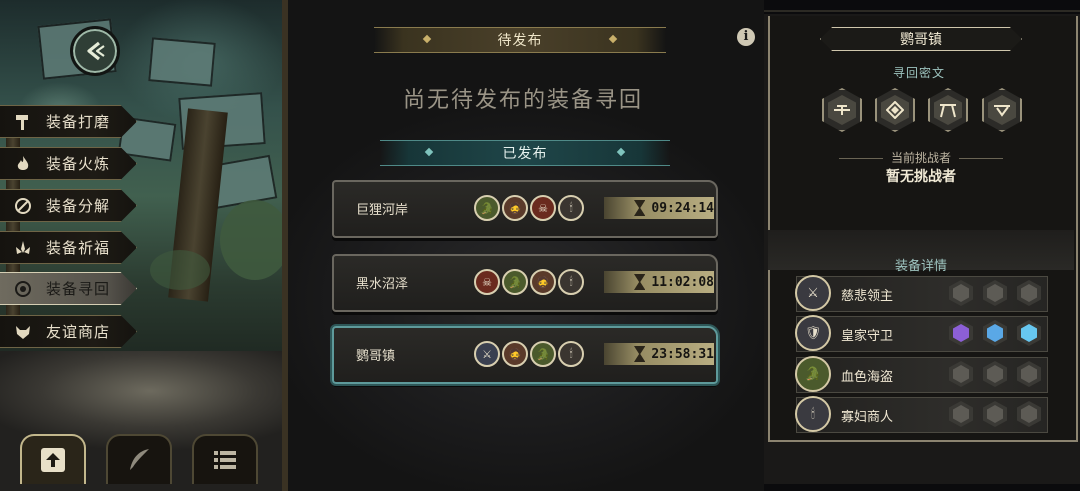  I want to click on guard-portrait: 🛡, so click(813, 333).